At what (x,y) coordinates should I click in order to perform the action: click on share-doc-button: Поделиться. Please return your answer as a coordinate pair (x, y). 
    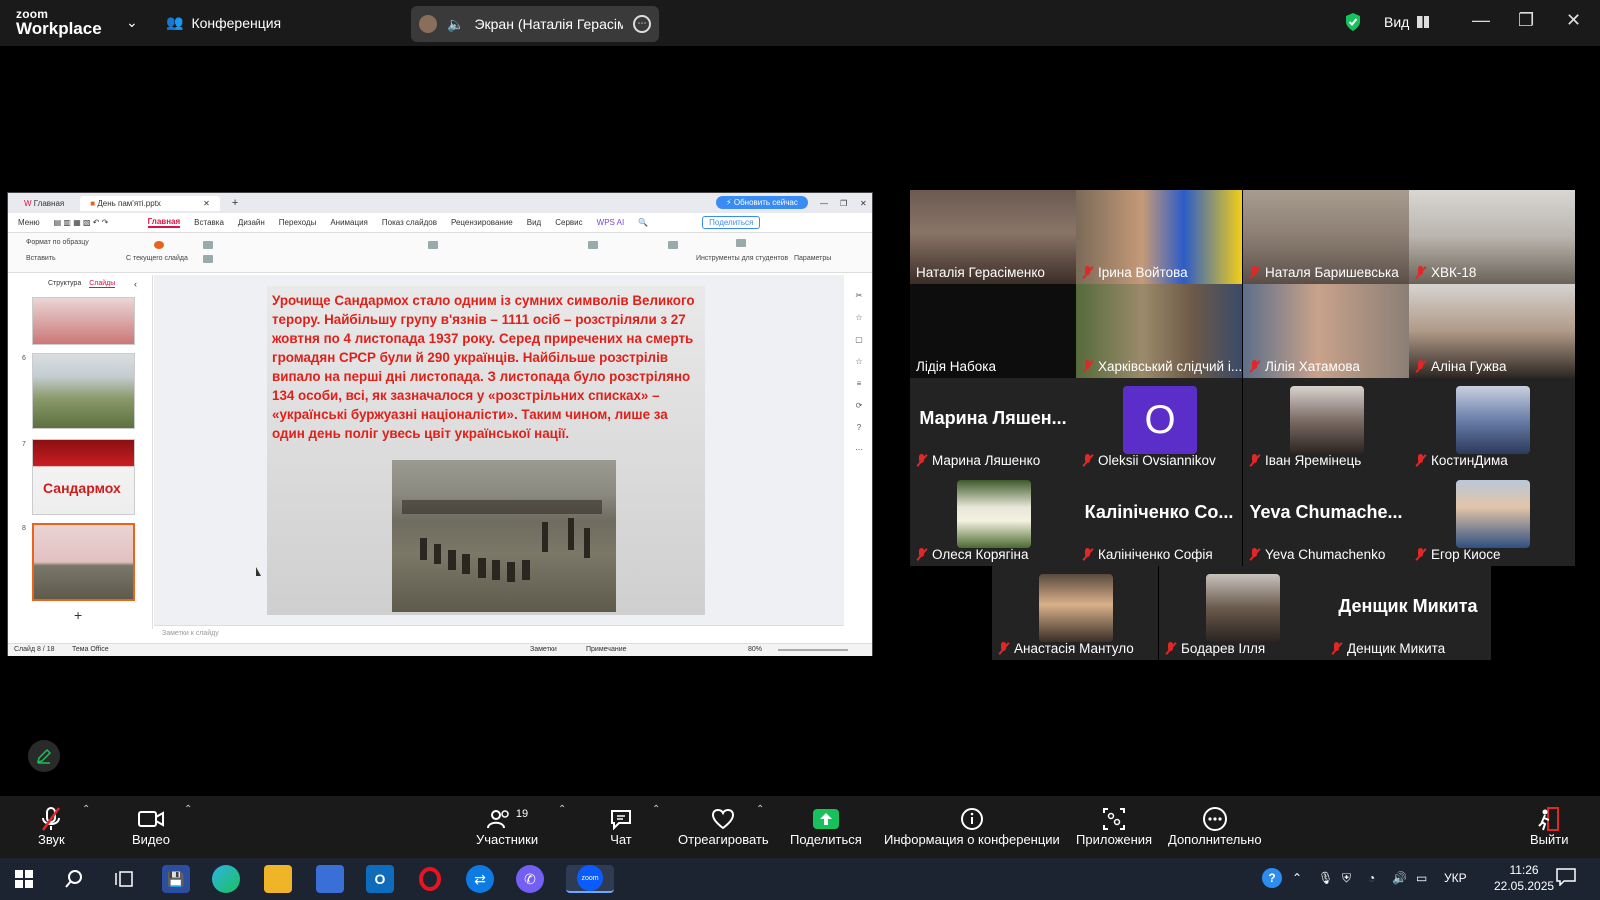
    Looking at the image, I should click on (731, 222).